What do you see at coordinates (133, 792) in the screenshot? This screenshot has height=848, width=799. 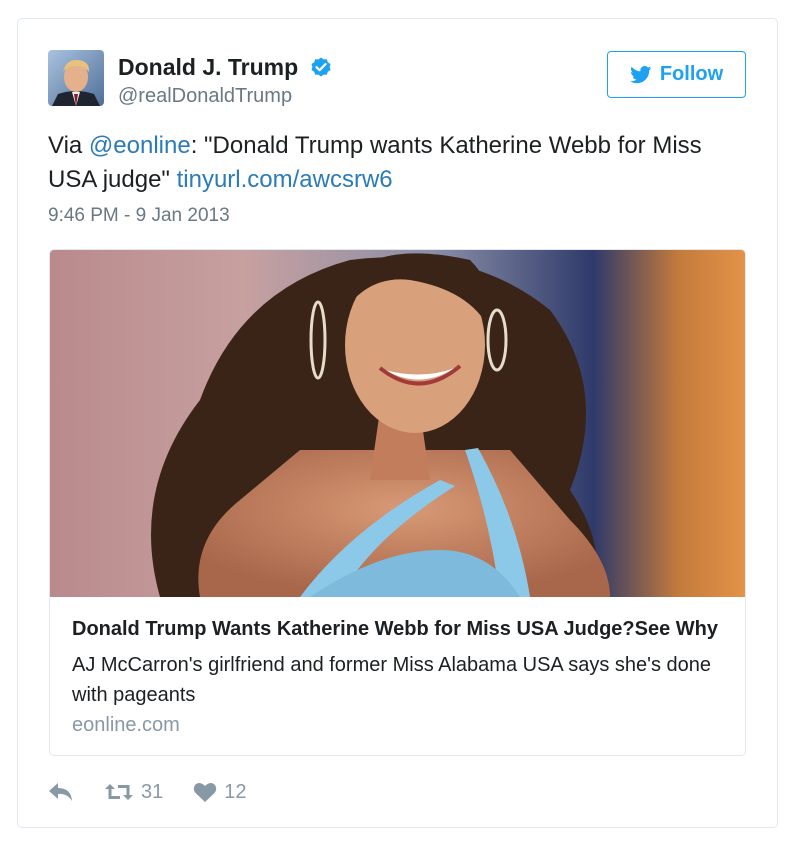 I see `retweet-button: 31` at bounding box center [133, 792].